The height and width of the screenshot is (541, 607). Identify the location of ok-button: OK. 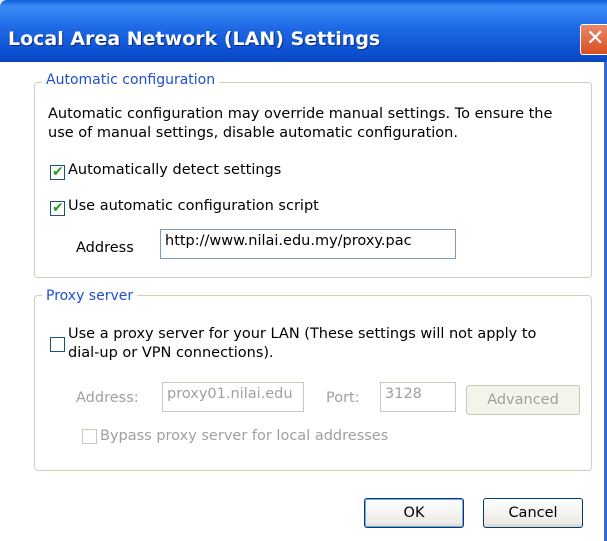
(414, 513).